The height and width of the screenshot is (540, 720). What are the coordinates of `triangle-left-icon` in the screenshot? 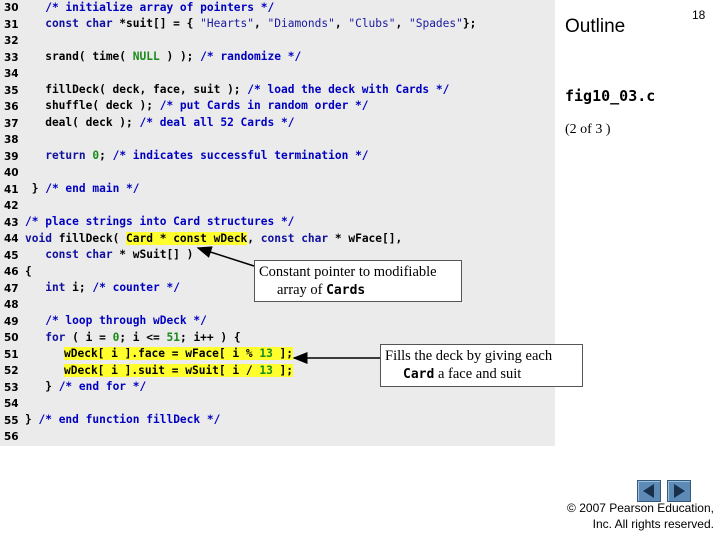 It's located at (648, 491).